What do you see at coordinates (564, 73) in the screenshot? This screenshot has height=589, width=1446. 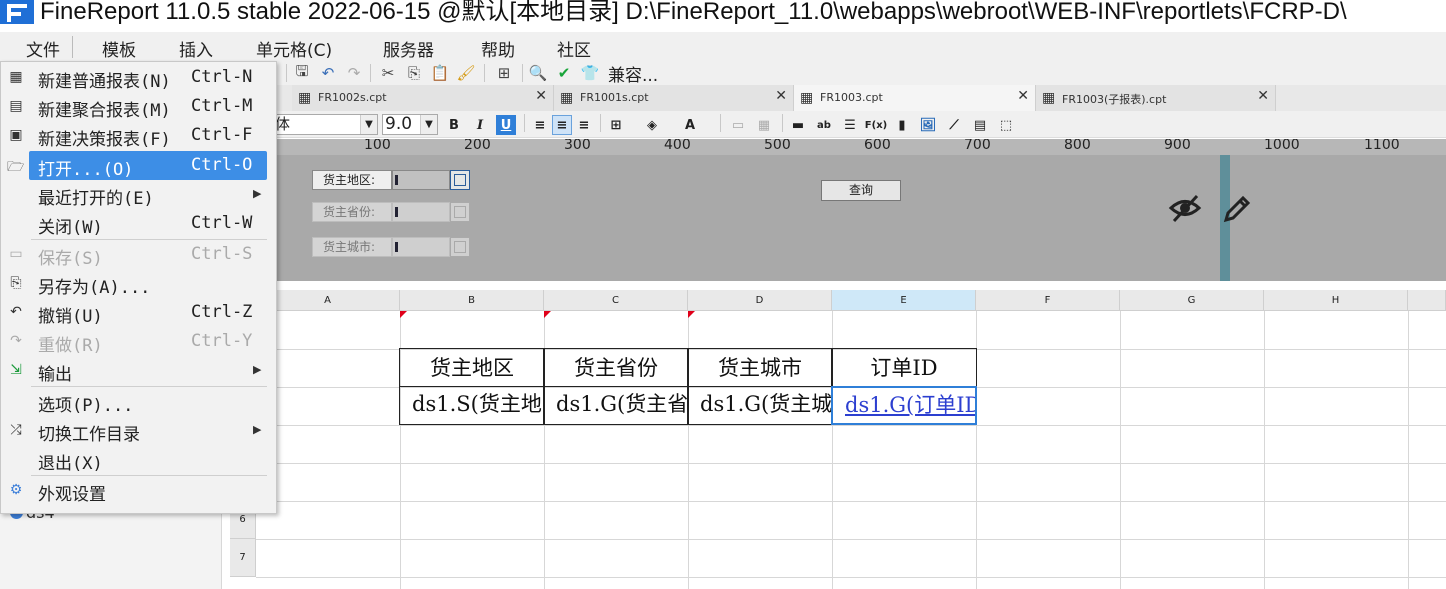 I see `check-icon: ✔` at bounding box center [564, 73].